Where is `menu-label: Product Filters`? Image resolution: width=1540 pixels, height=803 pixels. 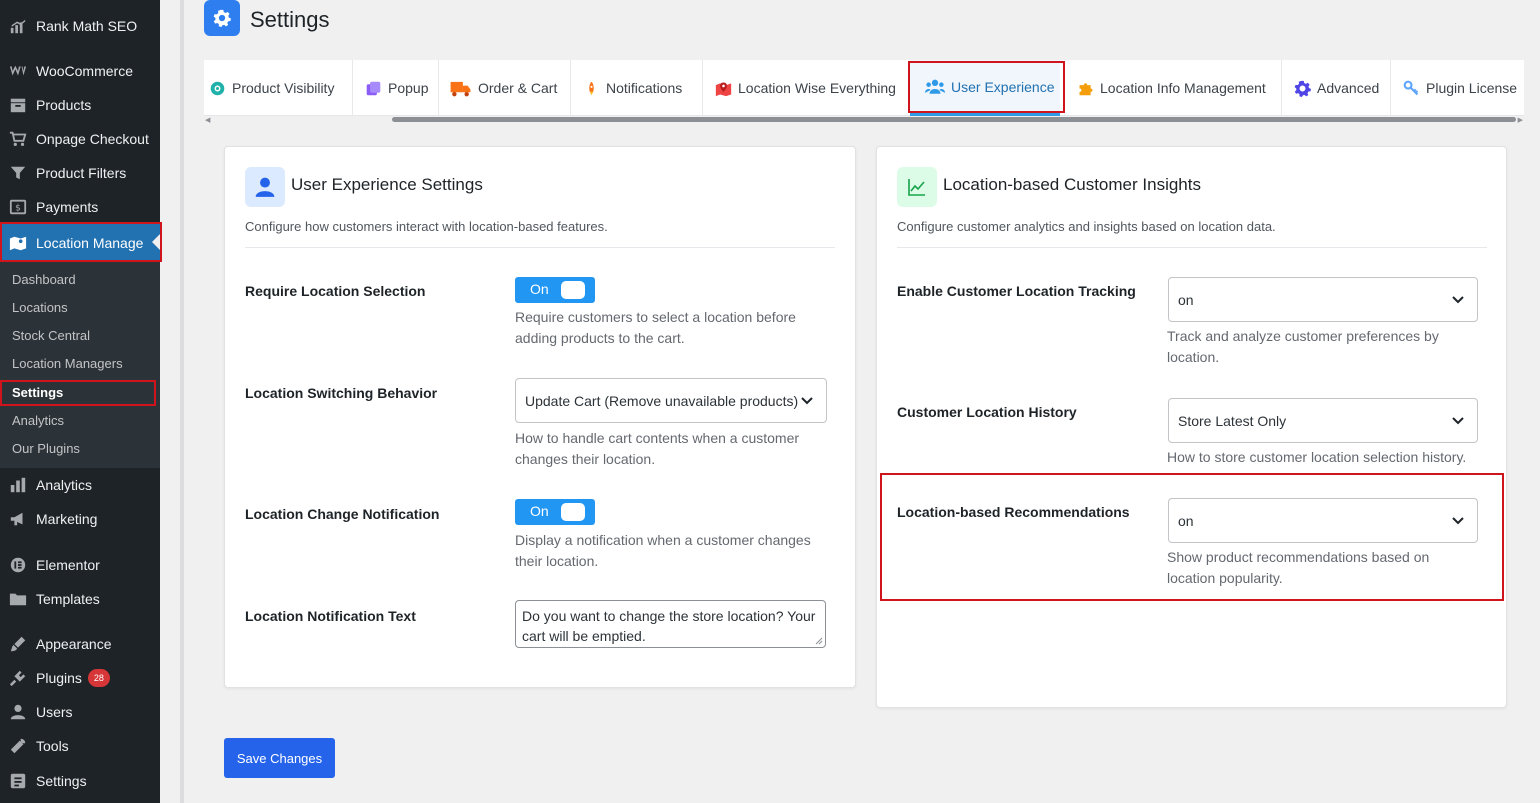 menu-label: Product Filters is located at coordinates (81, 173).